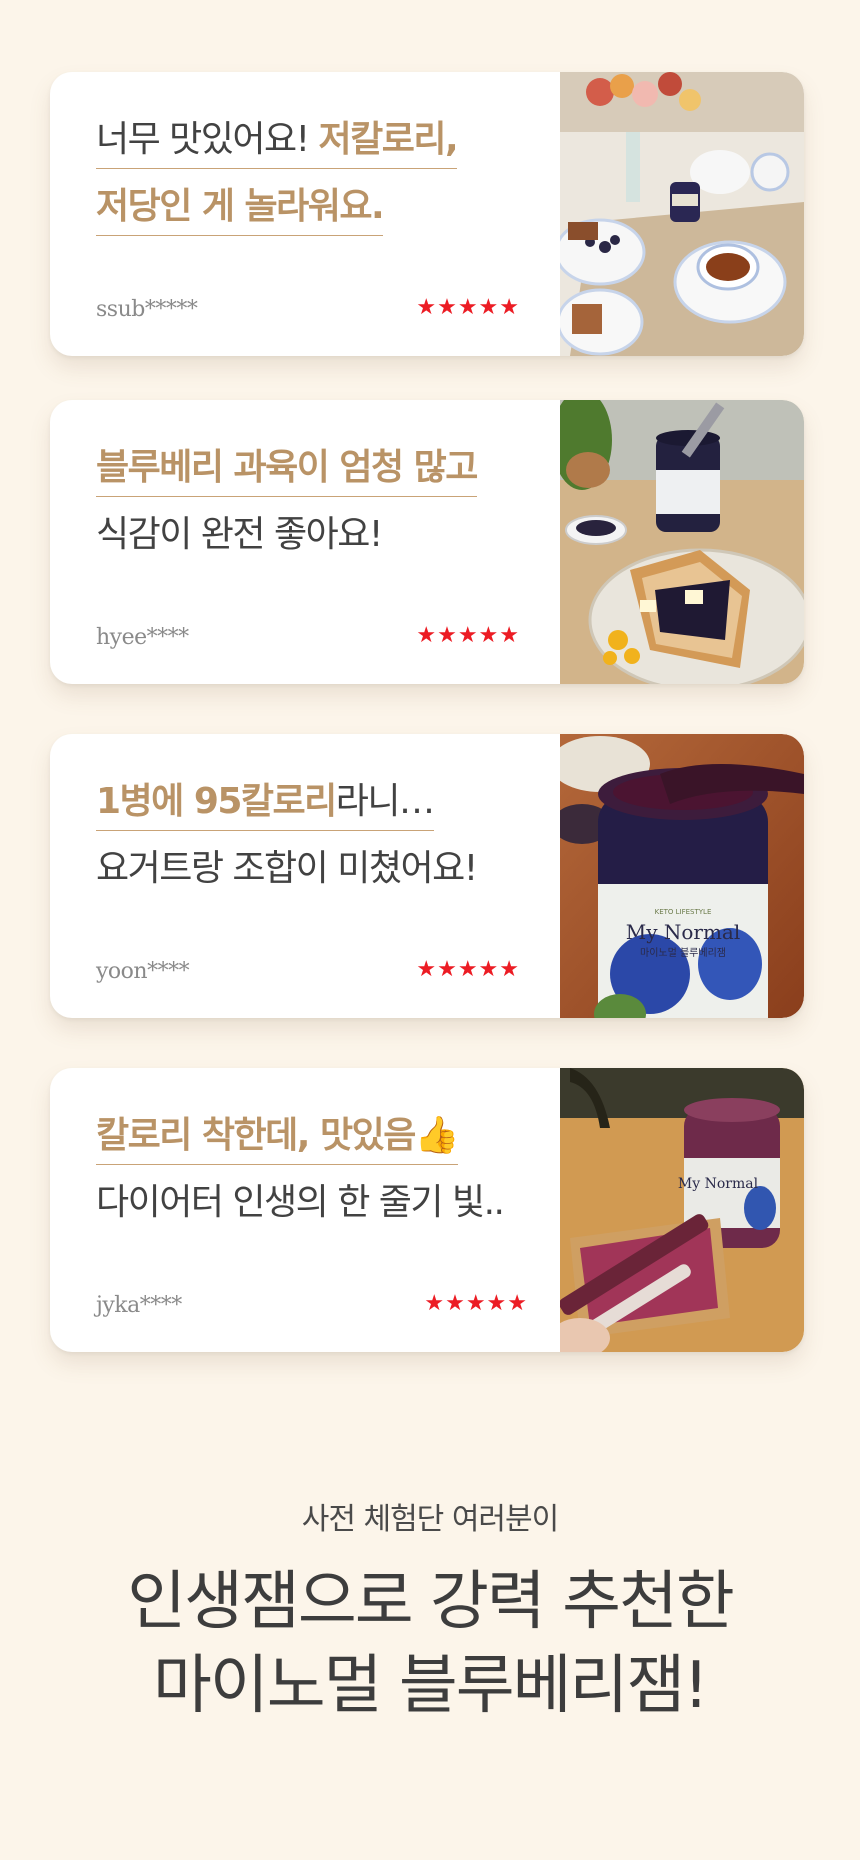 Image resolution: width=860 pixels, height=1860 pixels. I want to click on open-jar-photo: My Normal KETO LIFESTYLE 마이노멀 블루베리잼, so click(682, 876).